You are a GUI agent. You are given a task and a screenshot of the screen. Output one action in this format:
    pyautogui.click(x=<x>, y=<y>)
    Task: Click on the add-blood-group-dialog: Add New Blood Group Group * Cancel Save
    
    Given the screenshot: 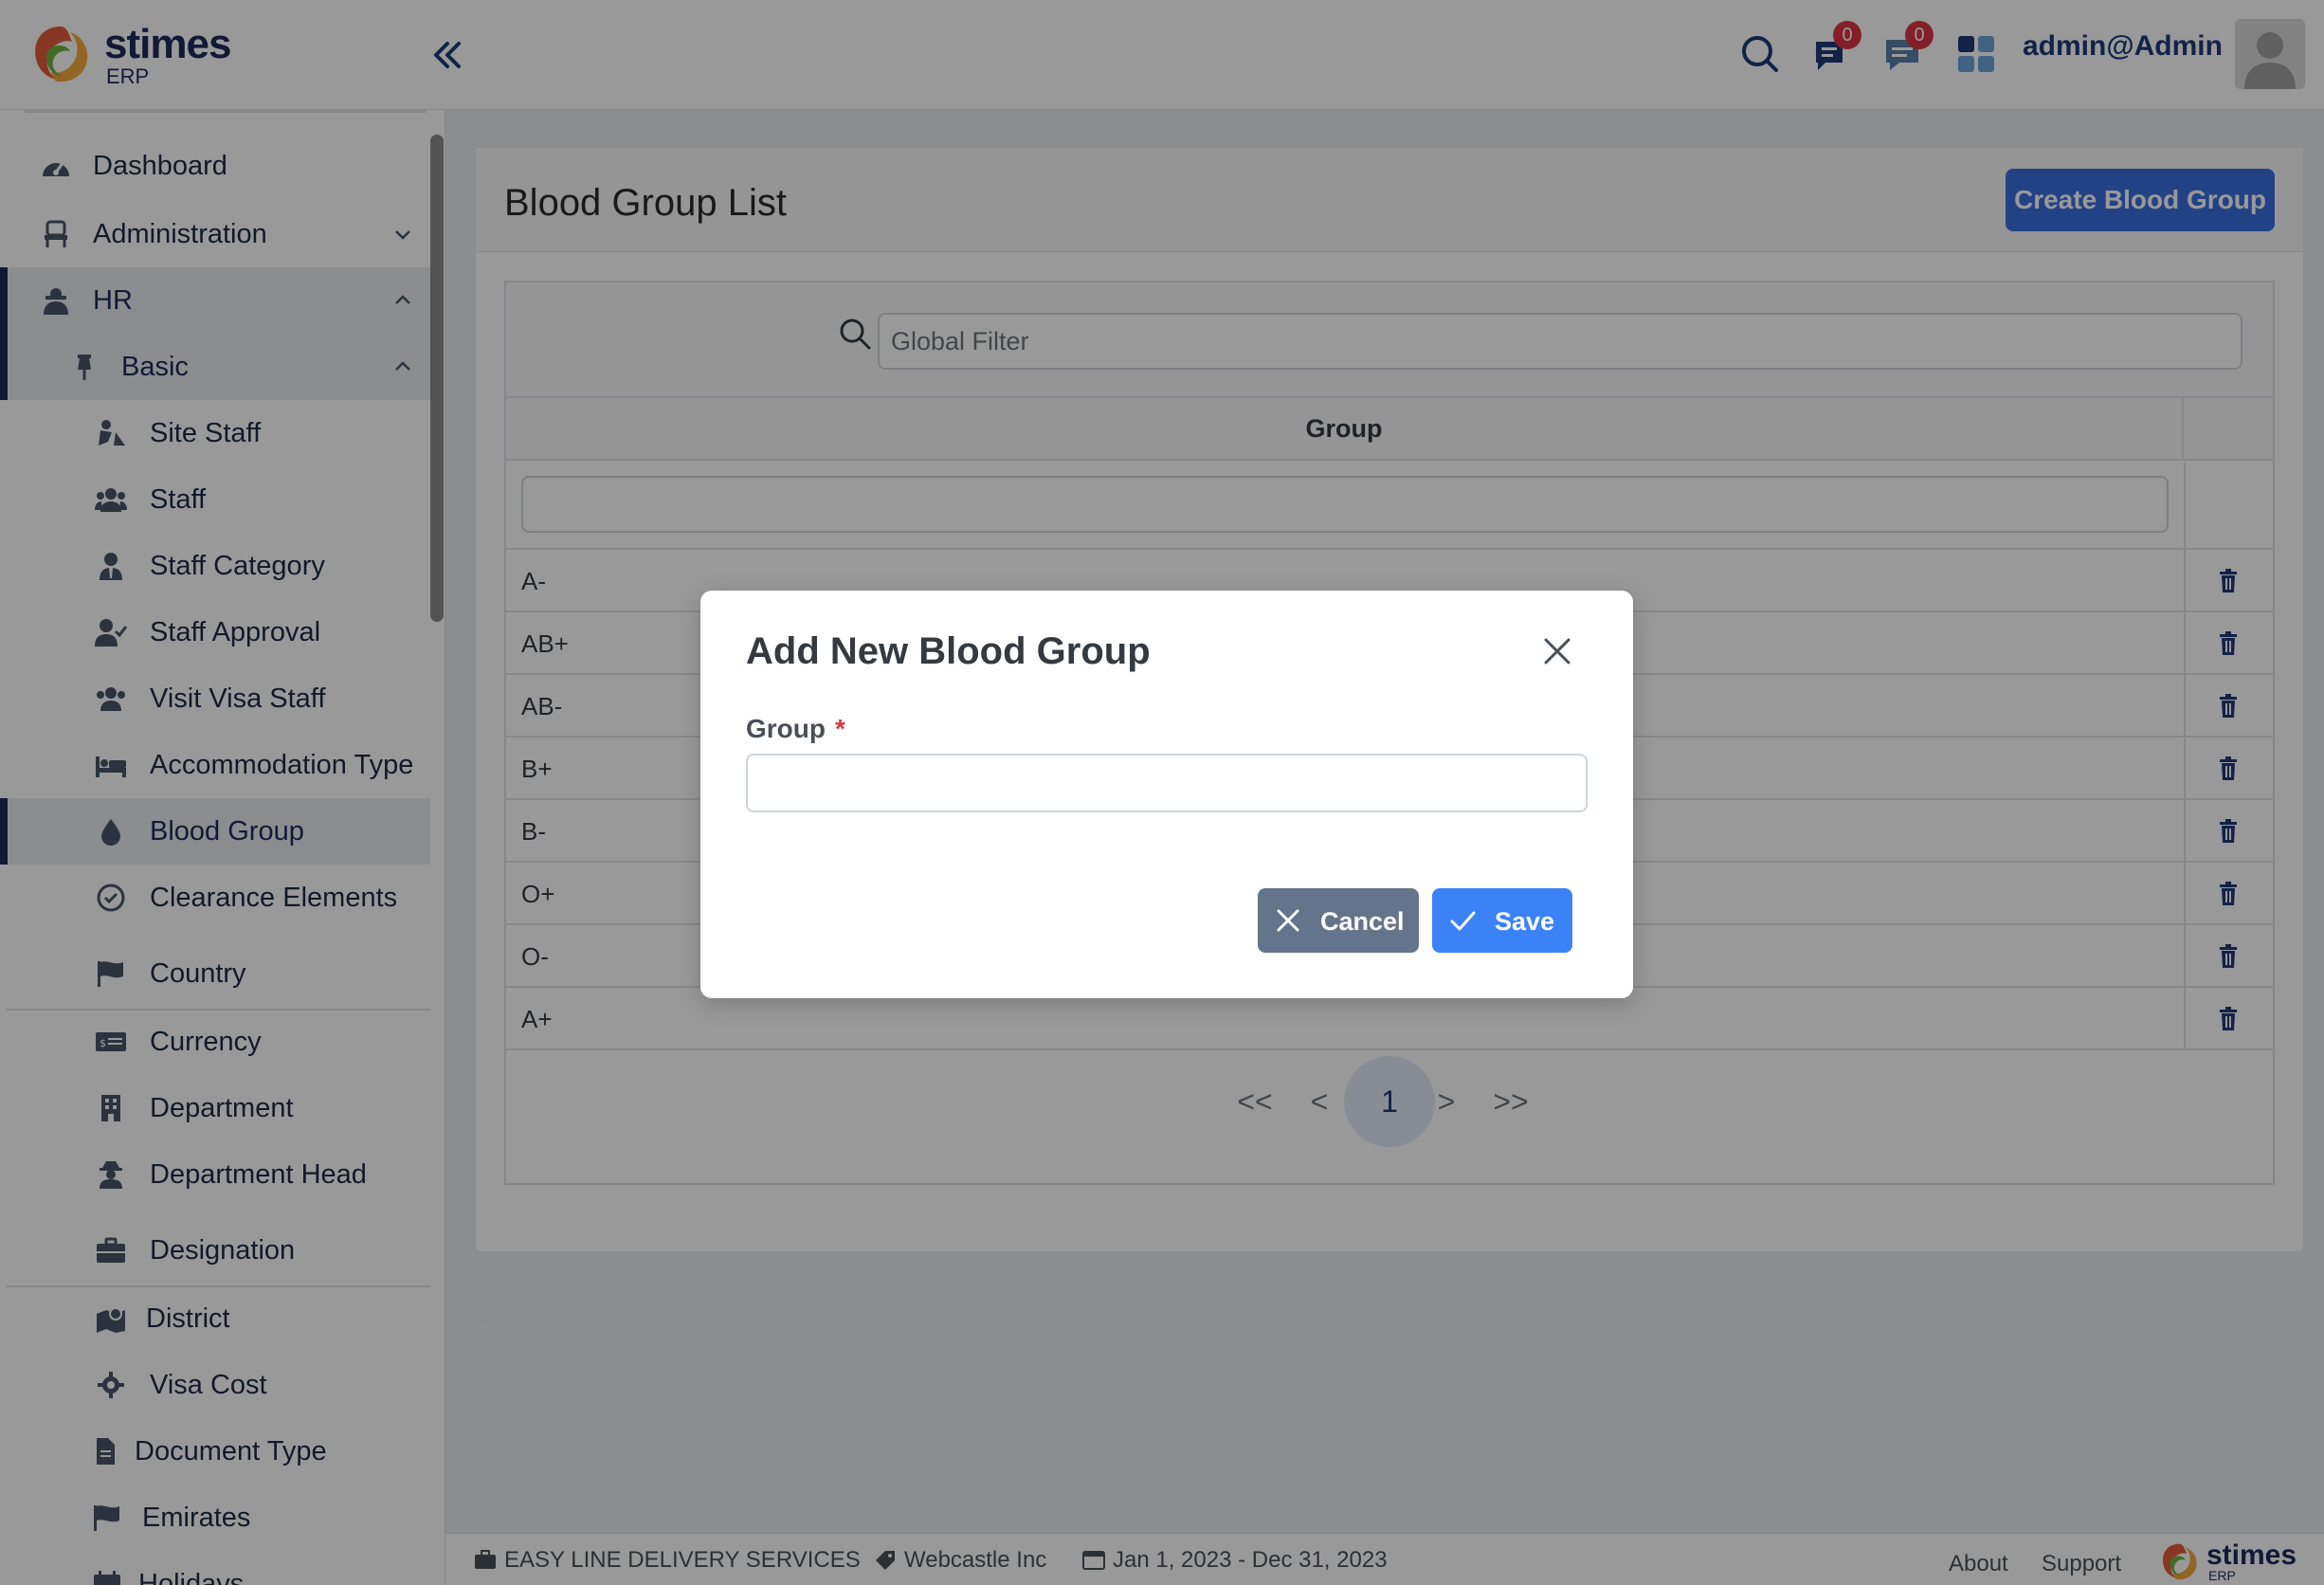 What is the action you would take?
    pyautogui.click(x=1166, y=794)
    